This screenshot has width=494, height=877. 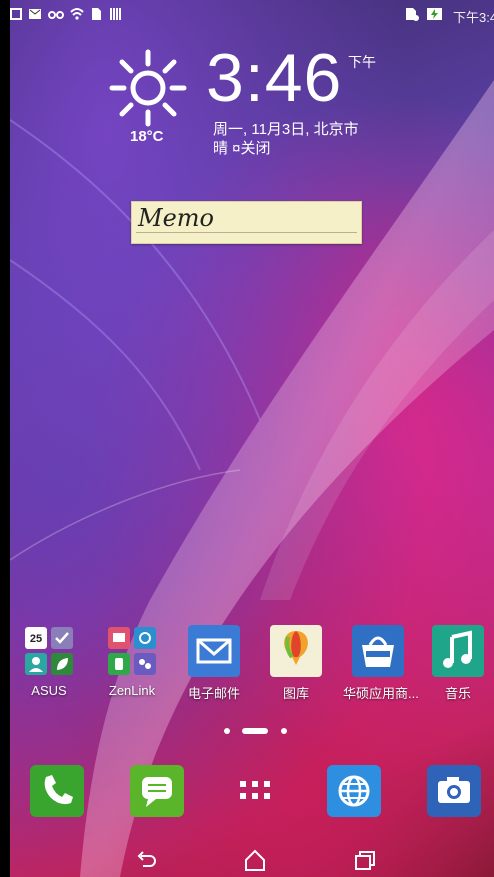 What do you see at coordinates (57, 791) in the screenshot?
I see `phone-icon` at bounding box center [57, 791].